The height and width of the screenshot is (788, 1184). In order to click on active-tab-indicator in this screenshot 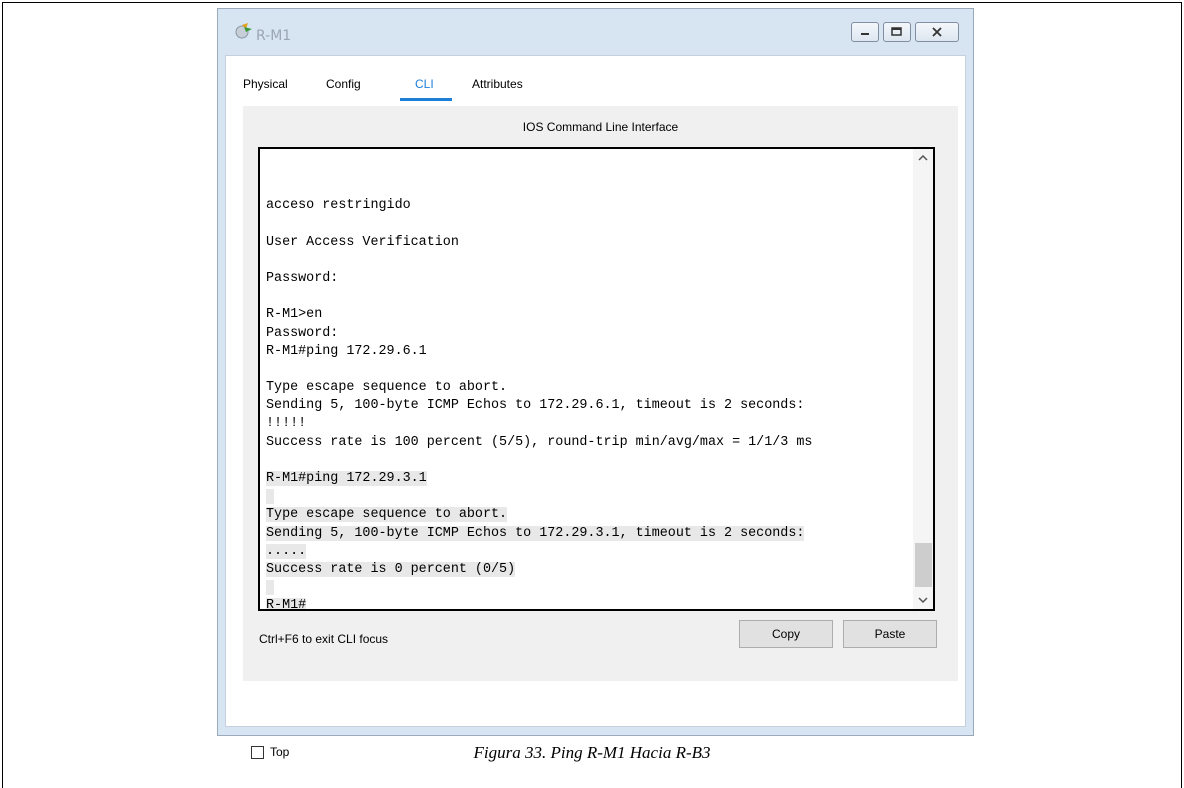, I will do `click(426, 99)`.